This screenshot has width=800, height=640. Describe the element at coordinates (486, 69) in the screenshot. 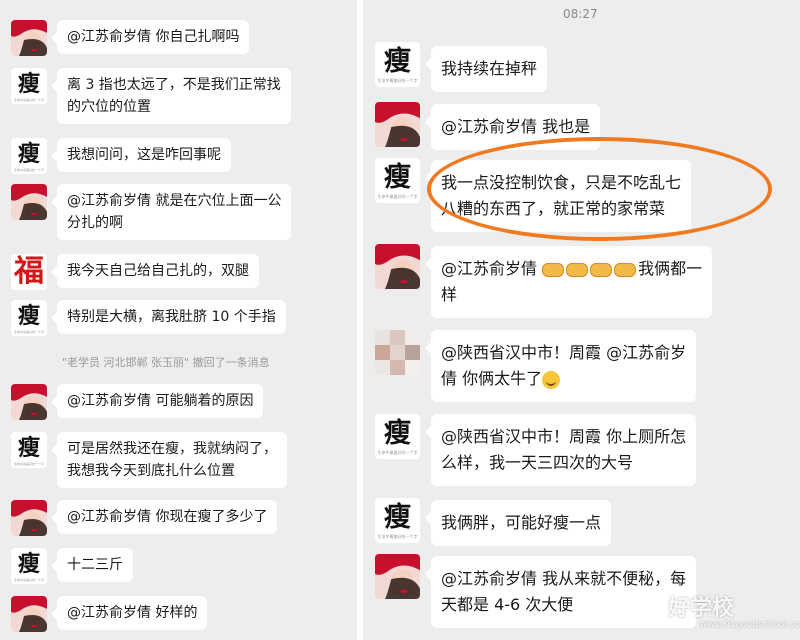

I see `message-bubble: 我持续在掉秤` at that location.